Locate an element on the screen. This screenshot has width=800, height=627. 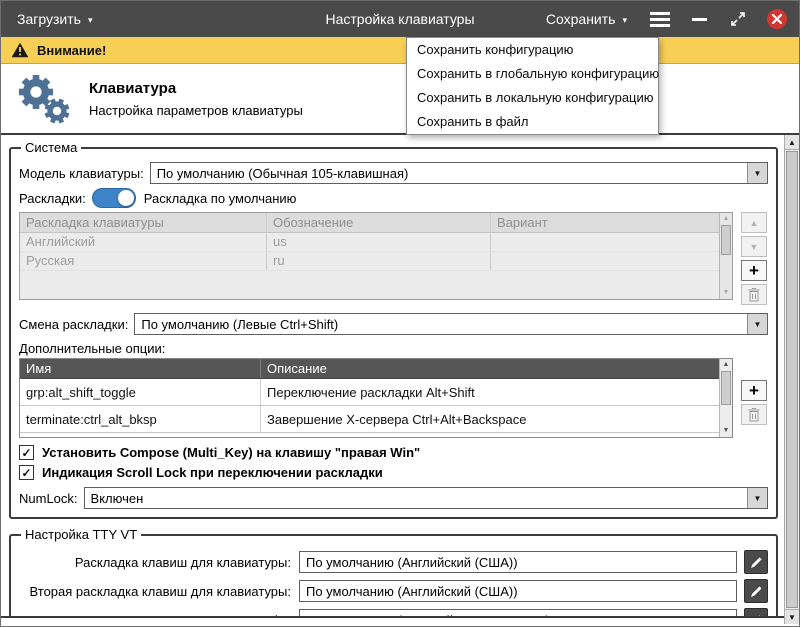
cell-option-name: terminate:ctrl_alt_bksp is located at coordinates (91, 419).